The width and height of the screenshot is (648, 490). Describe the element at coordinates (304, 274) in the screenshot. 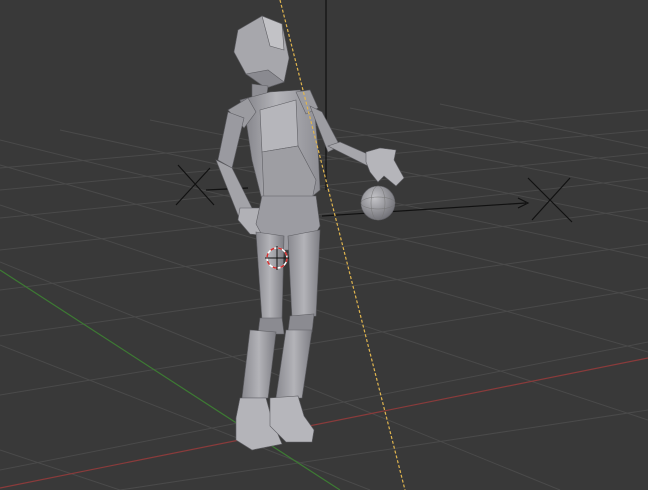

I see `right-thigh` at that location.